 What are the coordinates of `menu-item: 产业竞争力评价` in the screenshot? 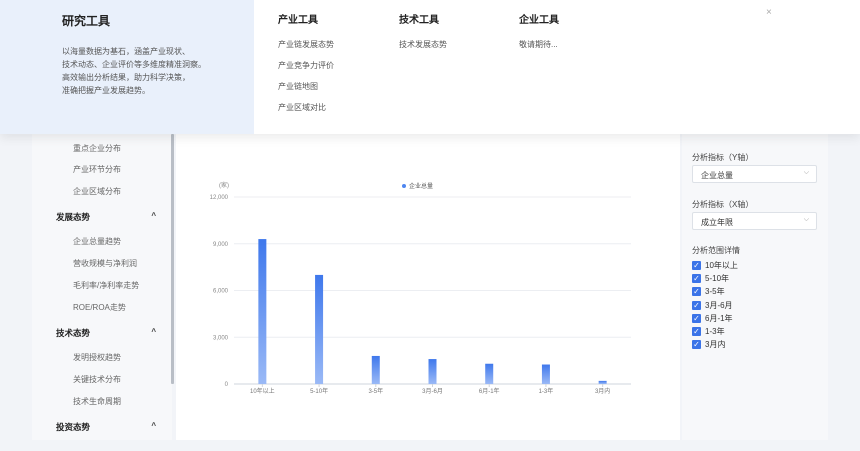 It's located at (306, 72).